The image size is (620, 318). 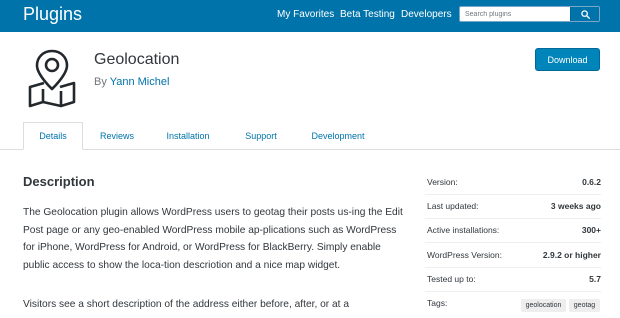 I want to click on nav-my-favorites: My Favorites, so click(x=305, y=14).